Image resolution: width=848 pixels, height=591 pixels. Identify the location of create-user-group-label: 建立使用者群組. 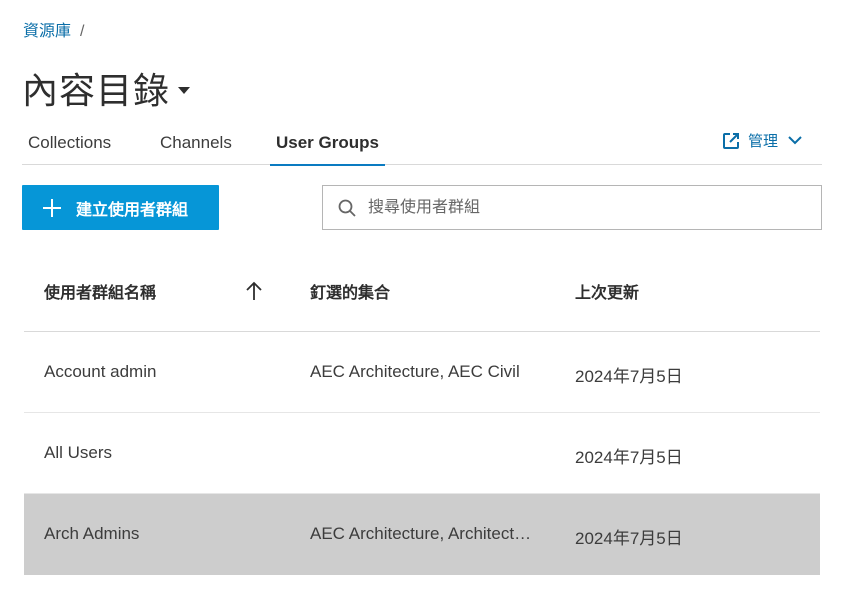
(132, 210).